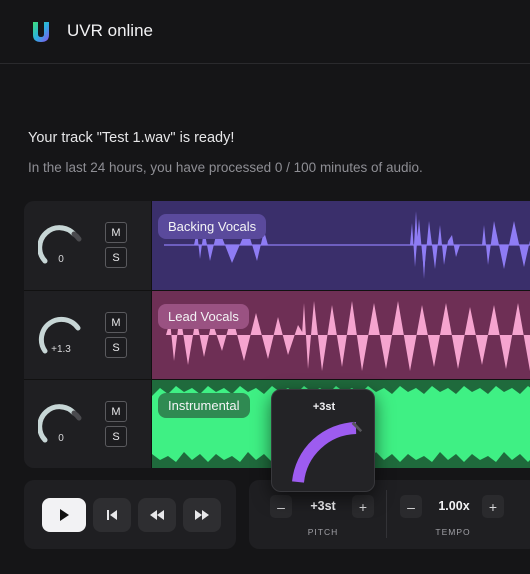 Image resolution: width=530 pixels, height=574 pixels. I want to click on pitch-knob, so click(324, 441).